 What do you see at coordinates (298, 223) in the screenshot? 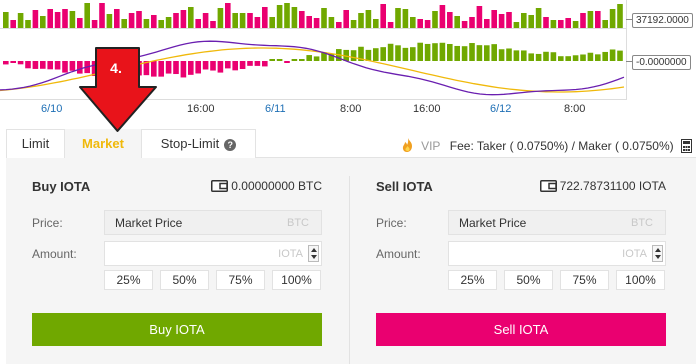
I see `buy-price-unit: BTC` at bounding box center [298, 223].